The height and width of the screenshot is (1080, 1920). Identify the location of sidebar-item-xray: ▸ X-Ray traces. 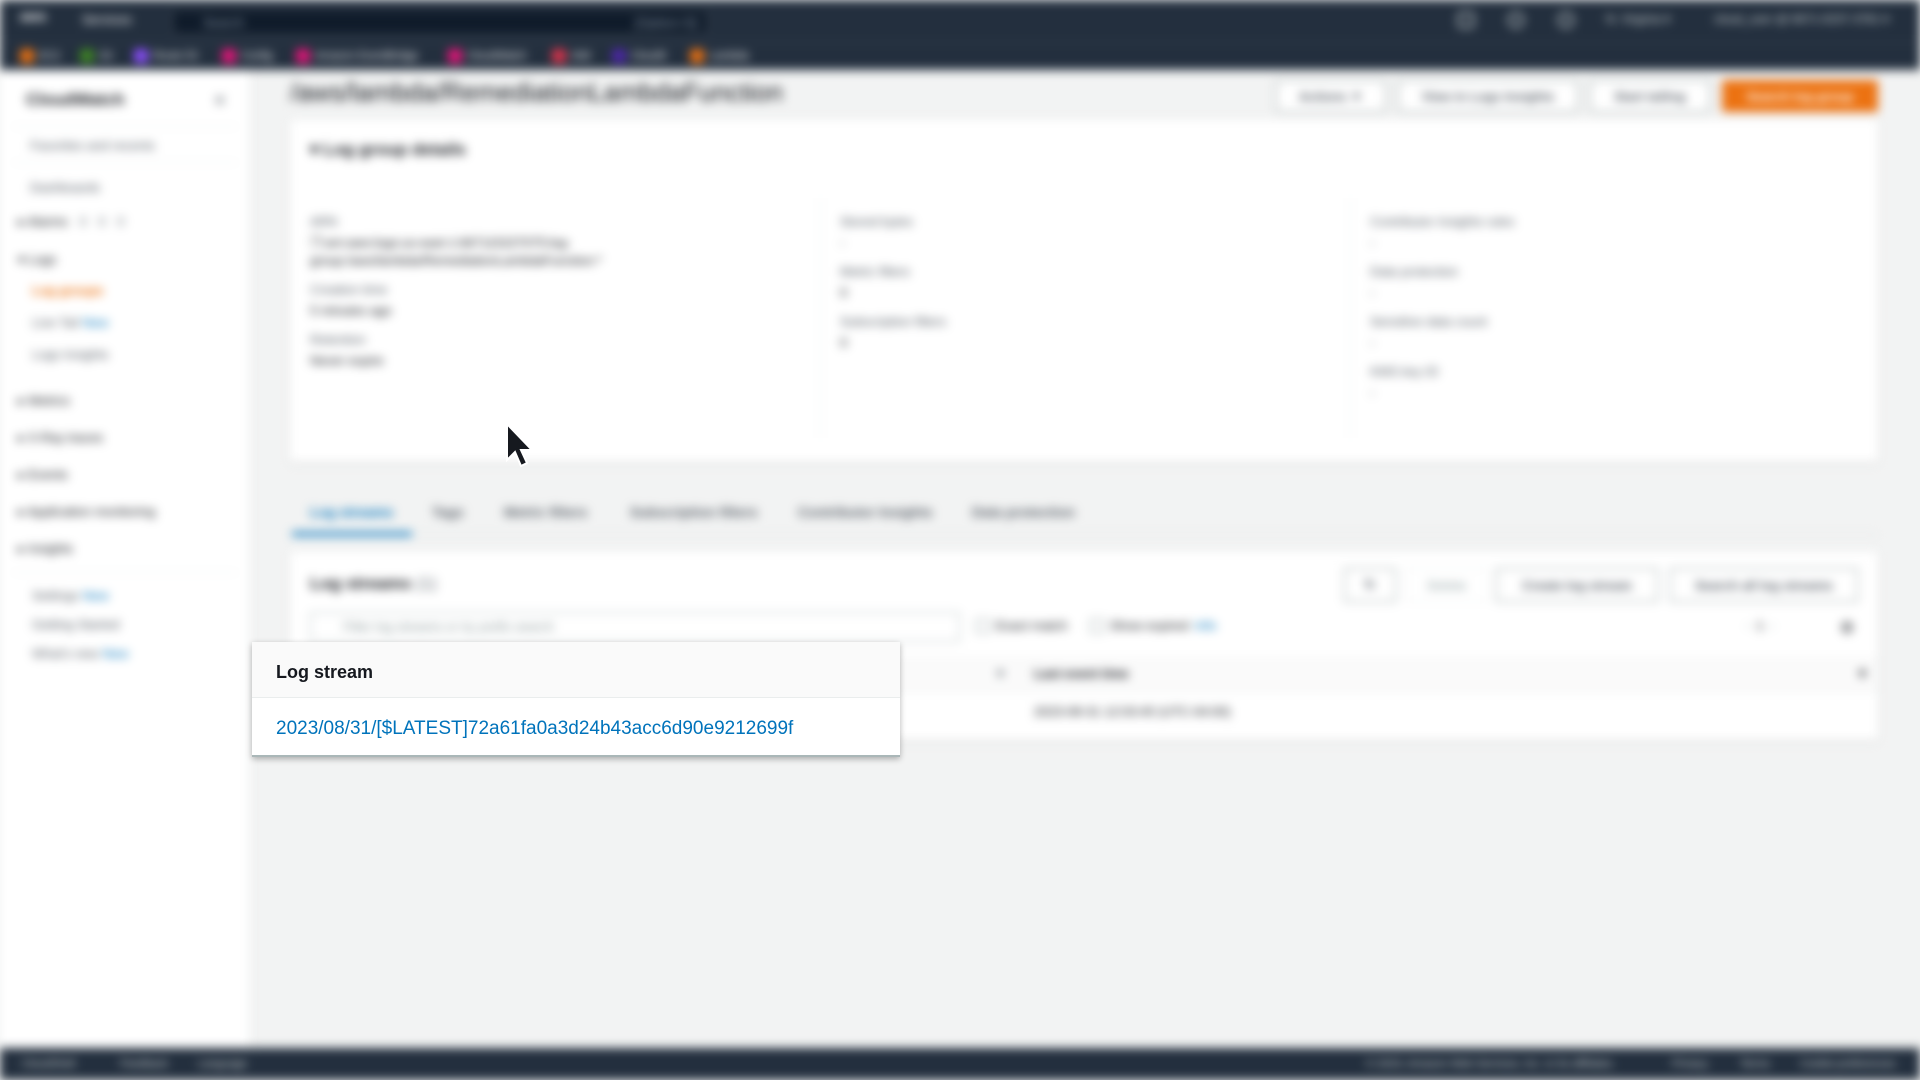
(60, 438).